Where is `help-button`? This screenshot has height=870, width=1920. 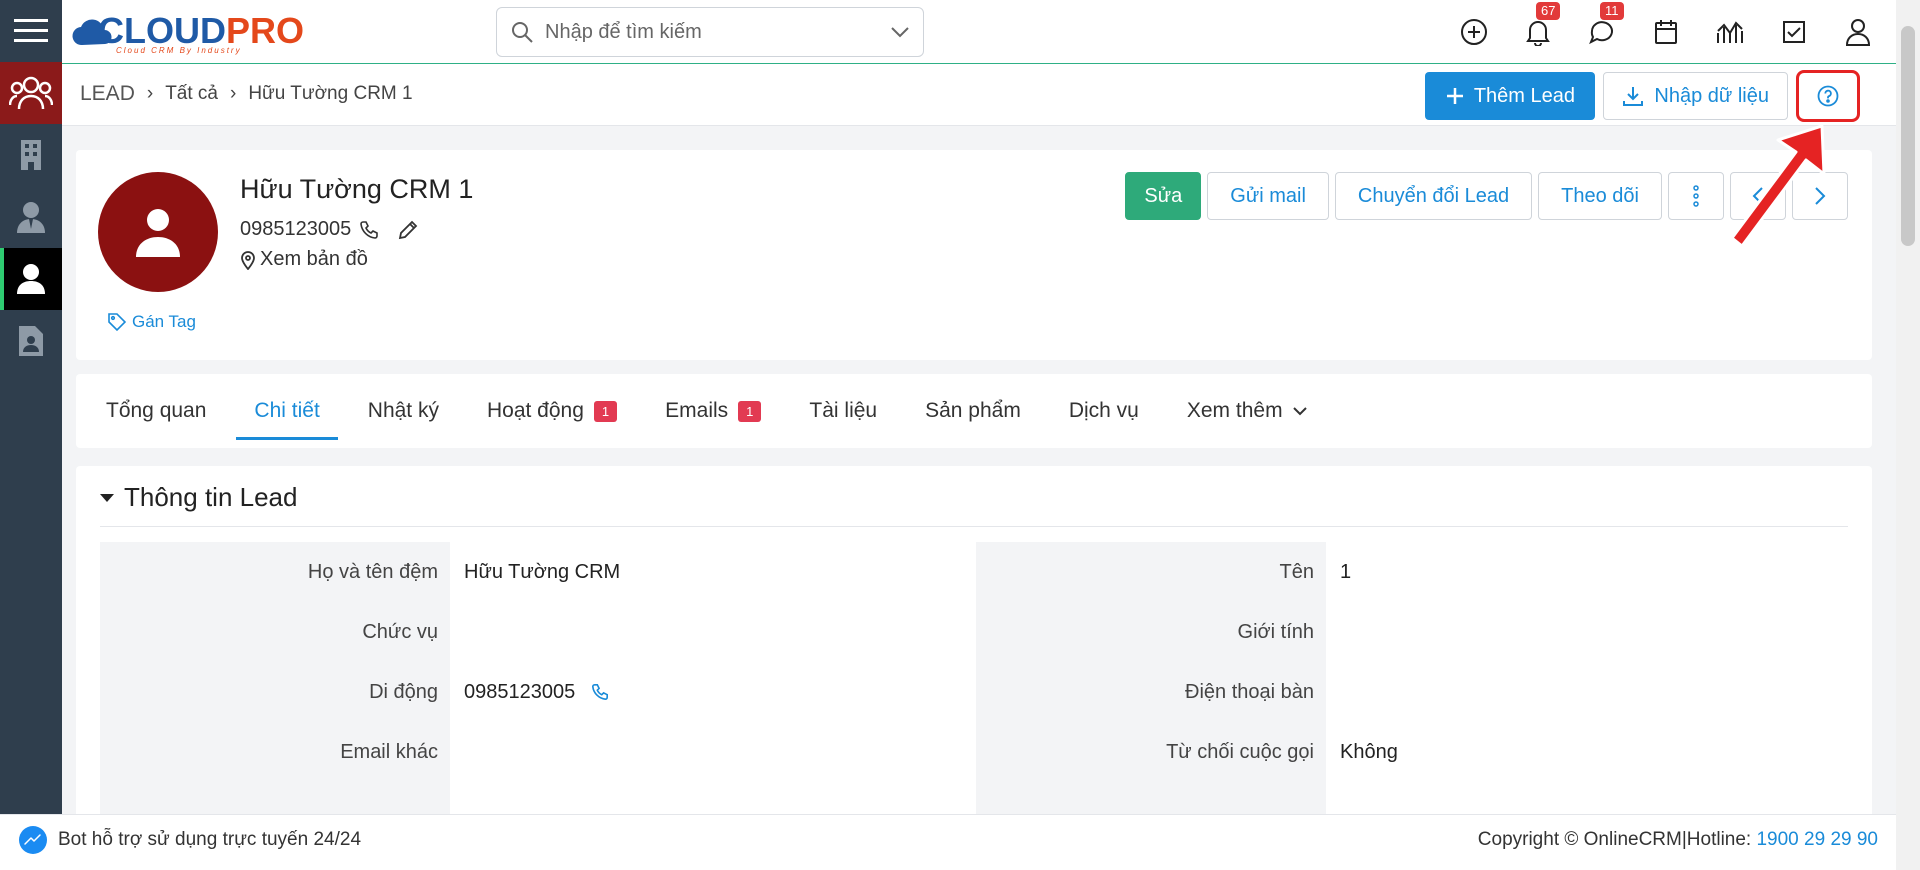 help-button is located at coordinates (1828, 96).